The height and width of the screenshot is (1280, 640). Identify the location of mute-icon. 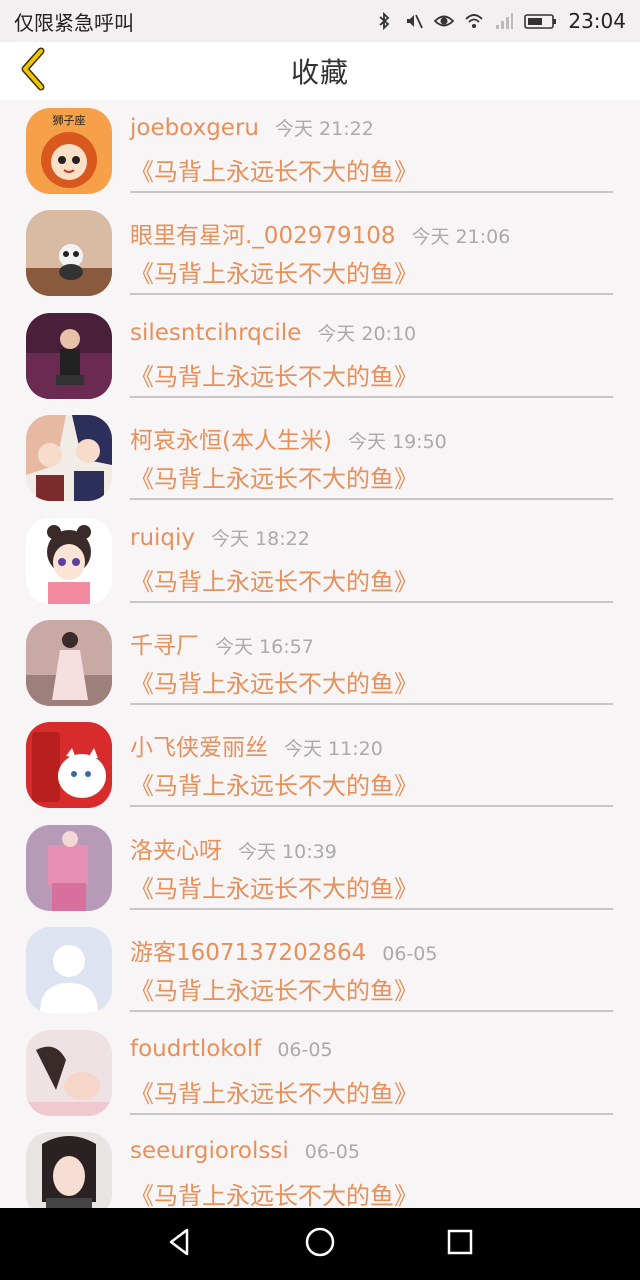
(414, 21).